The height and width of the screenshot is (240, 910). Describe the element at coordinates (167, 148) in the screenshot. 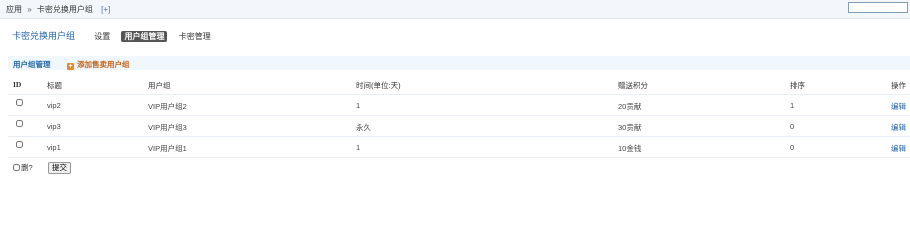

I see `cell-group: VIP用户组1` at that location.